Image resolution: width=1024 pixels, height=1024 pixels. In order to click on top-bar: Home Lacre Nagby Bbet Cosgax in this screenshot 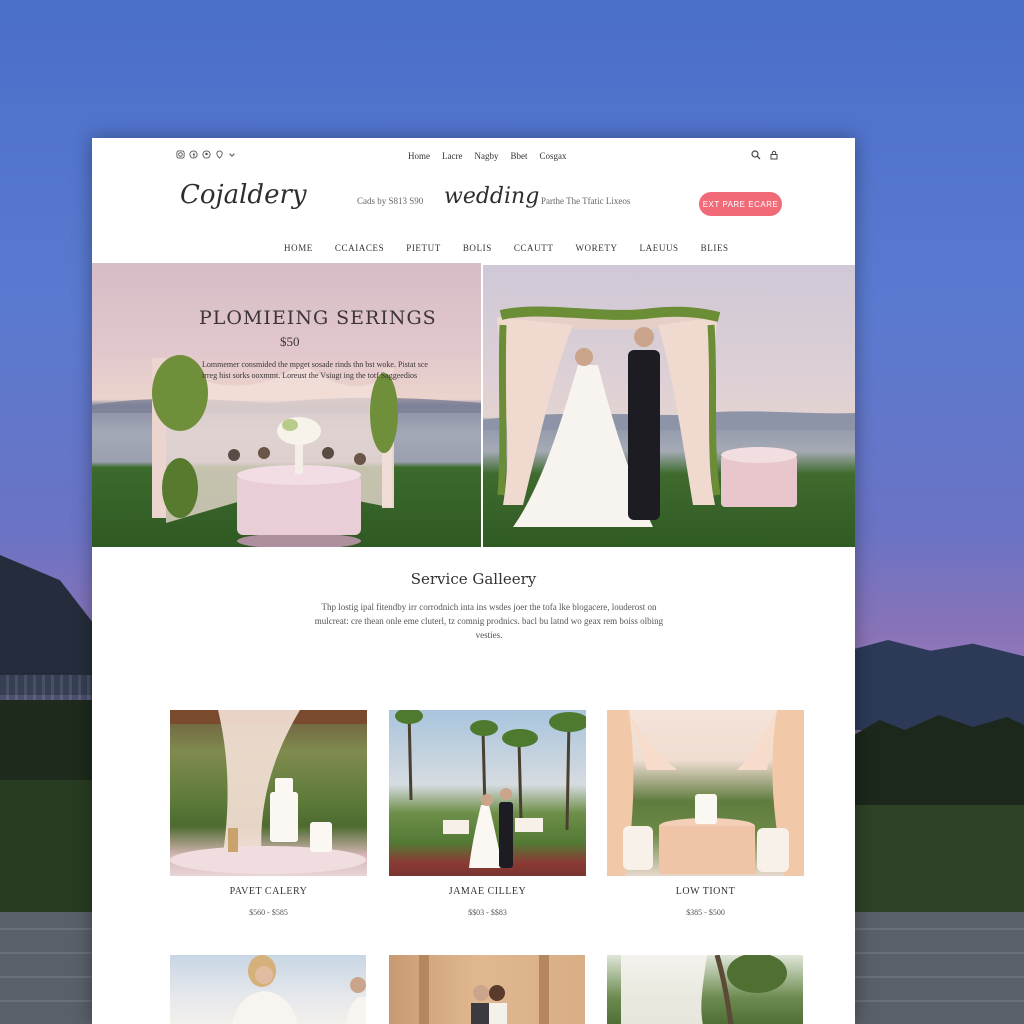, I will do `click(473, 156)`.